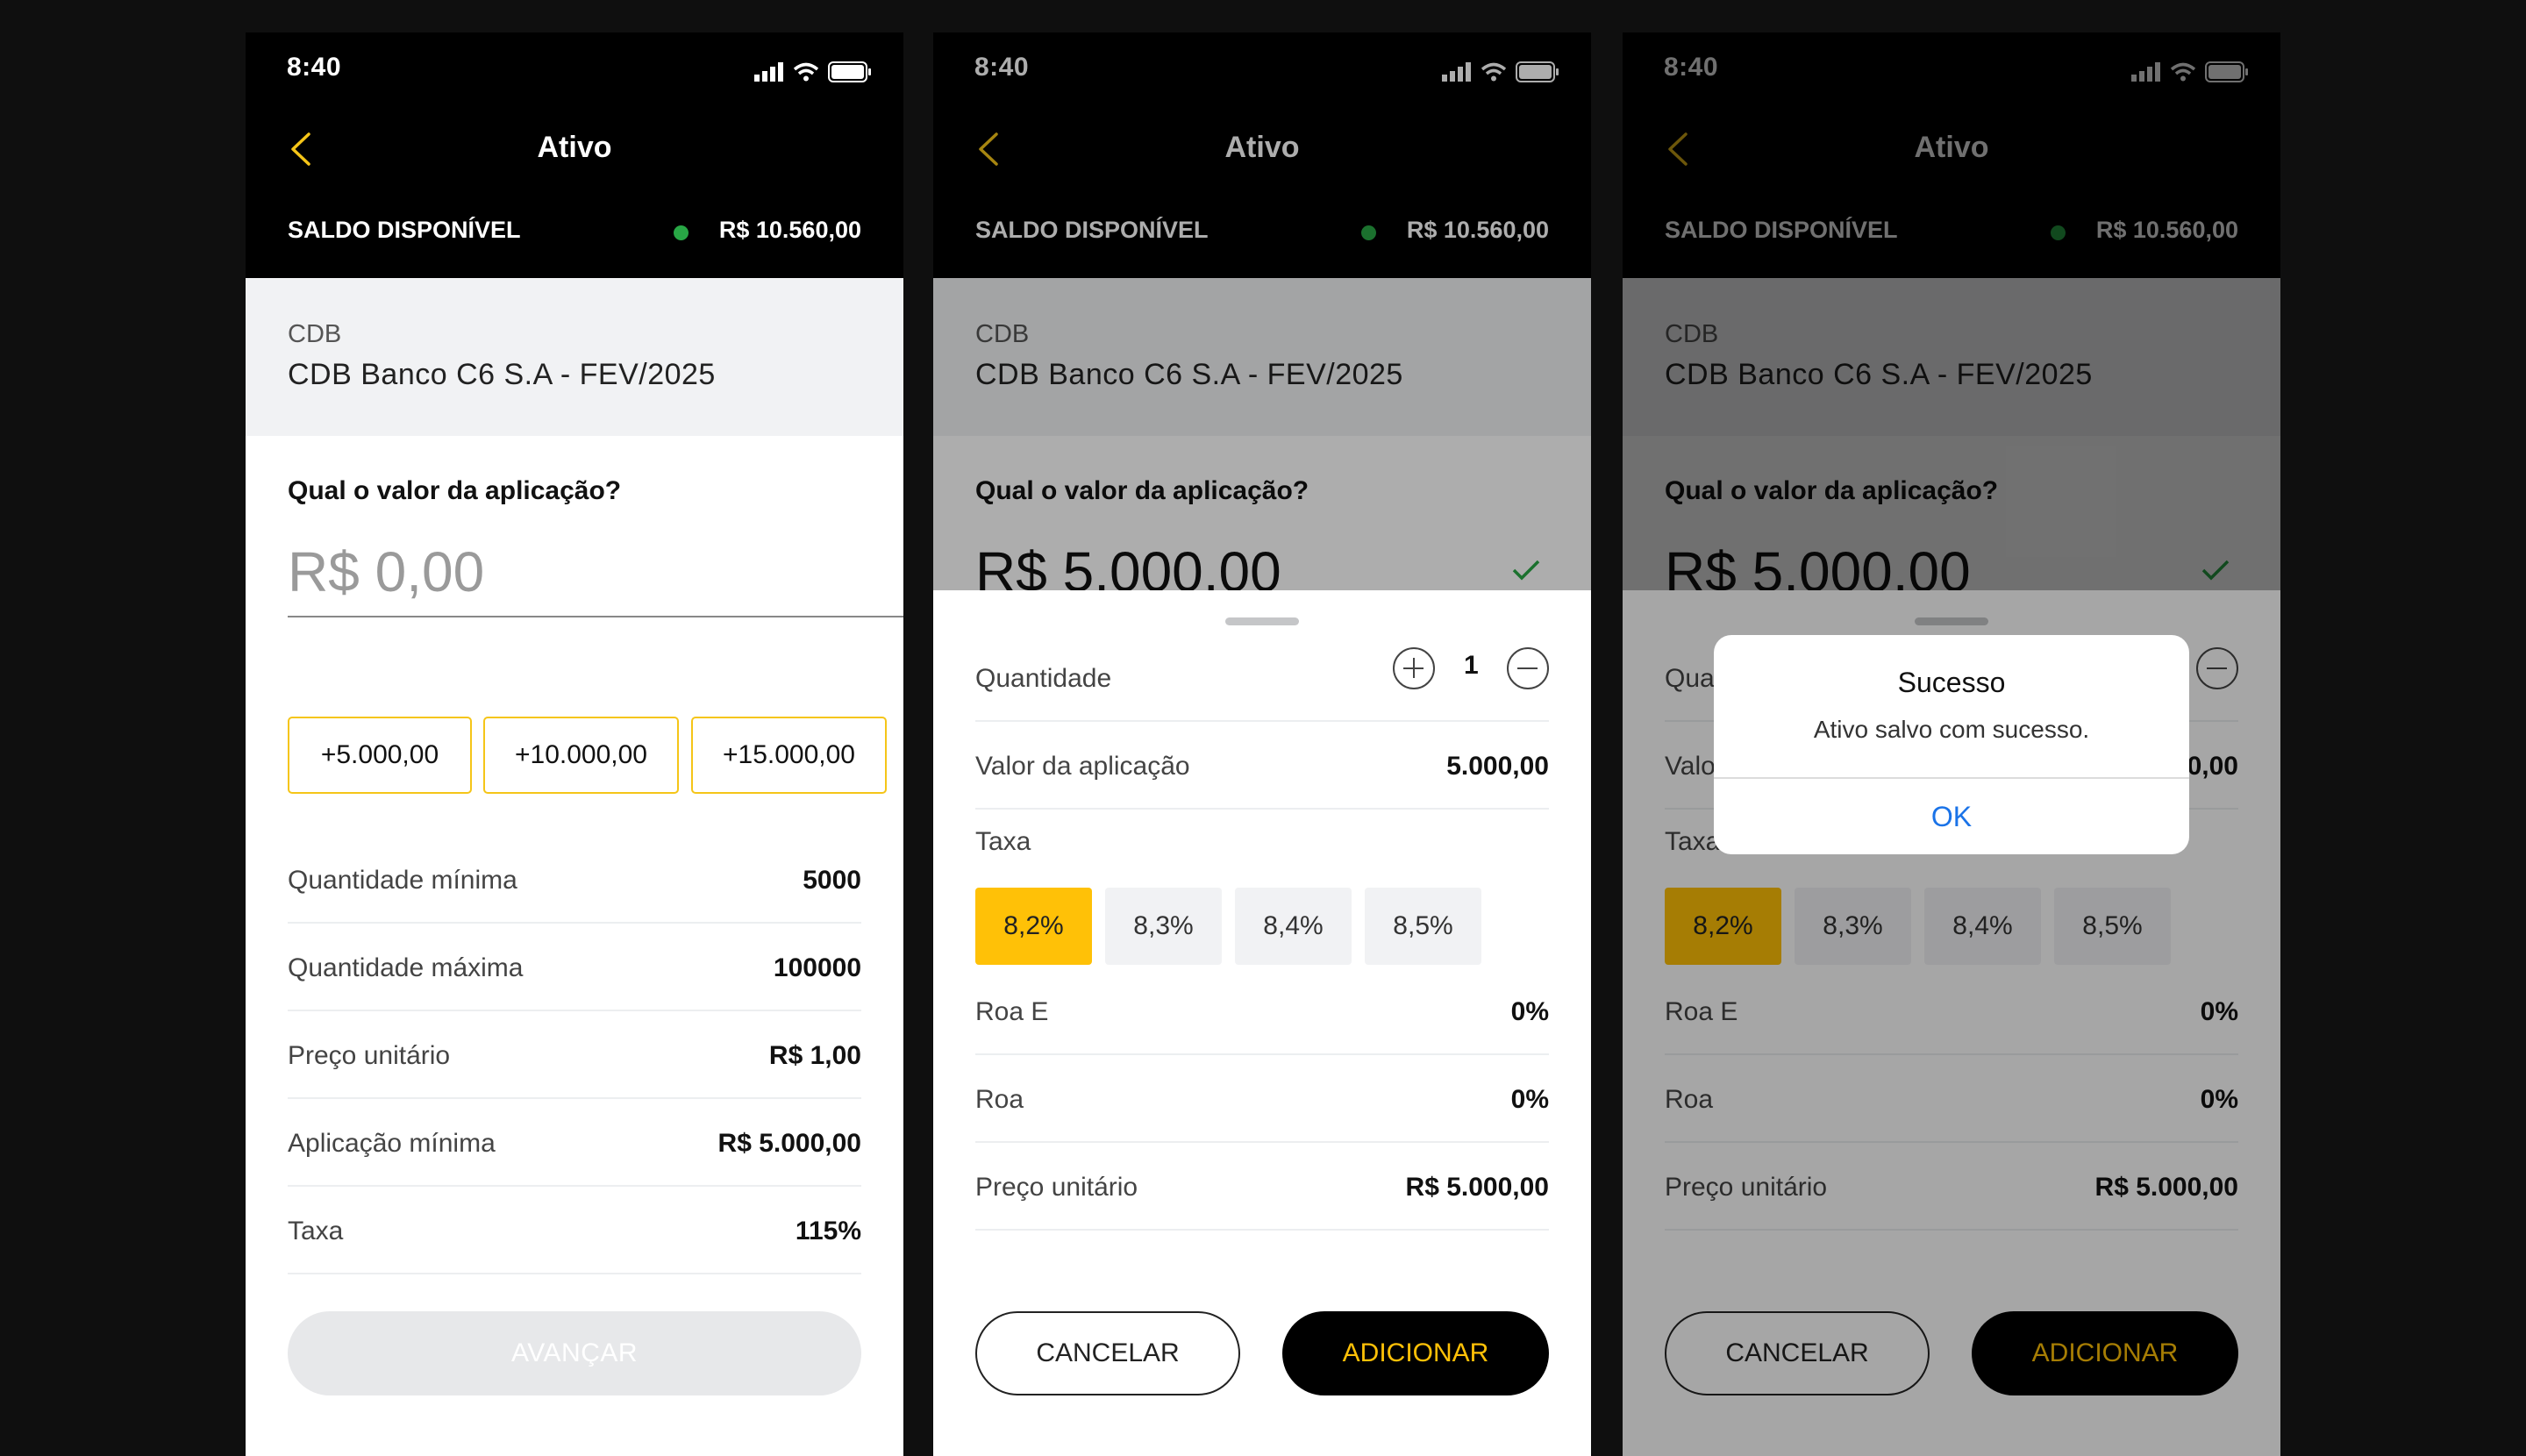  What do you see at coordinates (404, 230) in the screenshot?
I see `saldo-label: SALDO DISPONÍVEL` at bounding box center [404, 230].